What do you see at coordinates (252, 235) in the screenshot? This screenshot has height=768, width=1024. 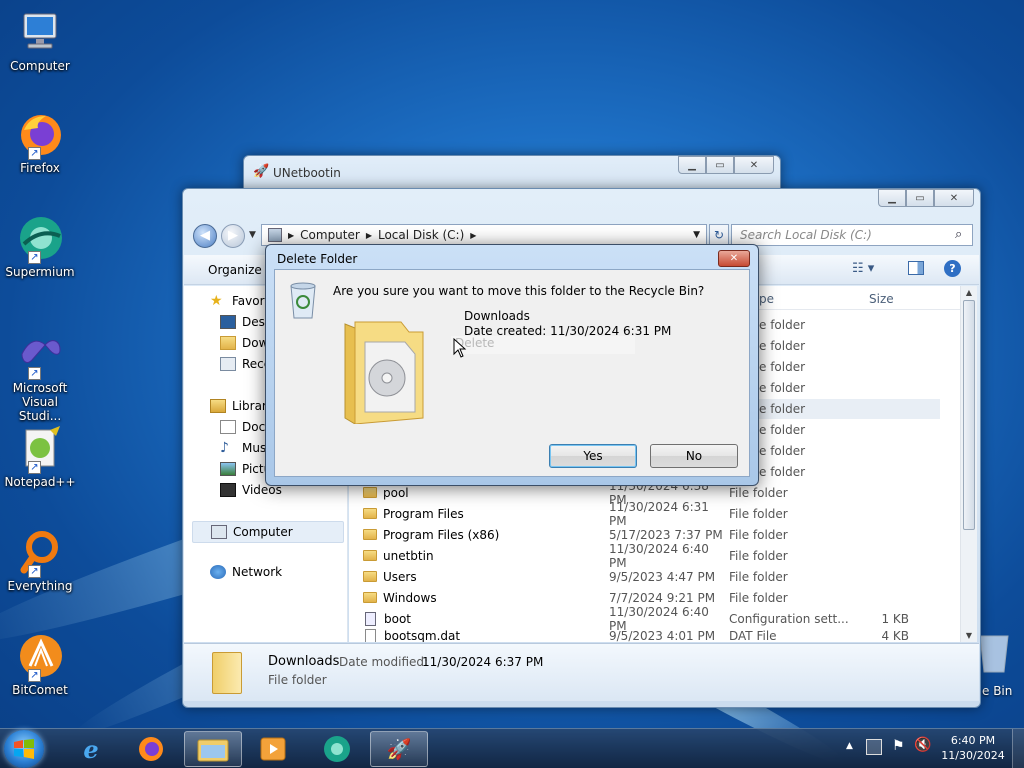 I see `recent-pages-dropdown: ▼` at bounding box center [252, 235].